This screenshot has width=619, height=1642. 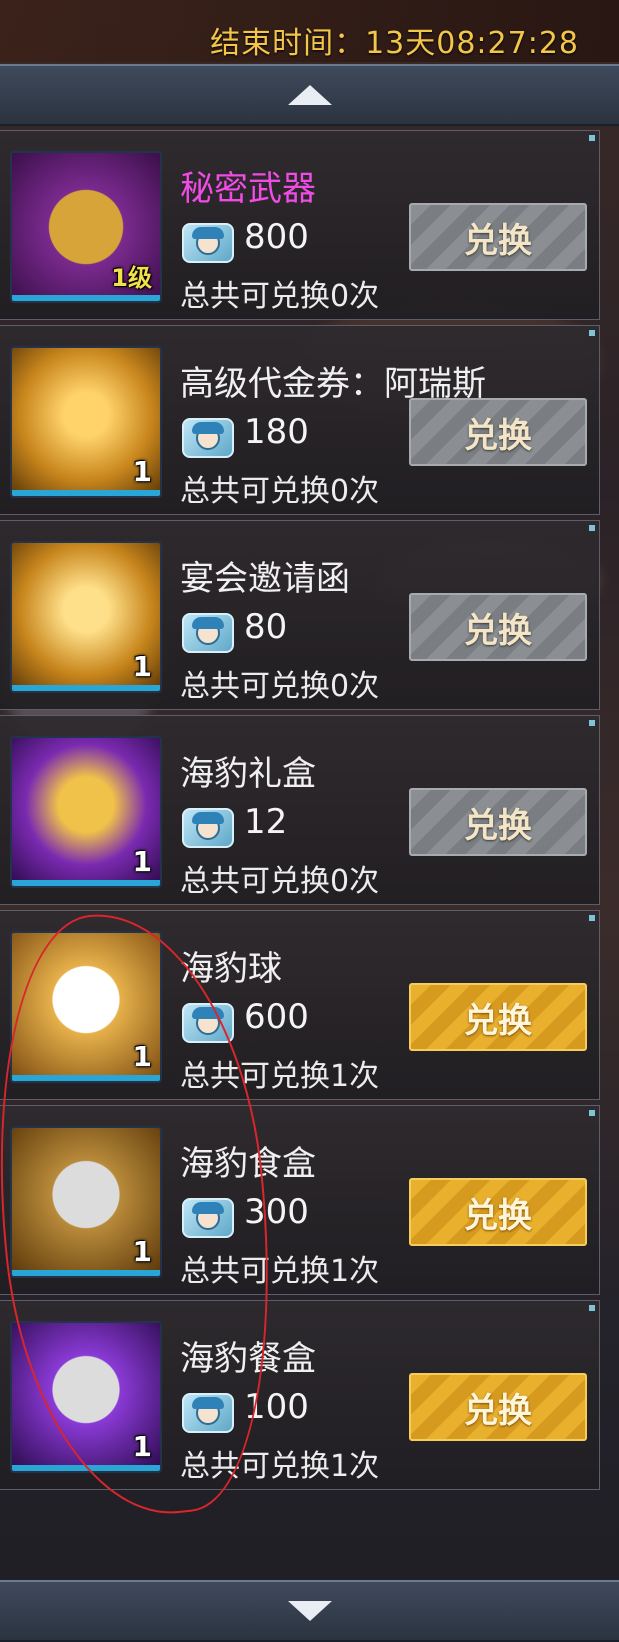 What do you see at coordinates (131, 278) in the screenshot?
I see `item-count: 1级` at bounding box center [131, 278].